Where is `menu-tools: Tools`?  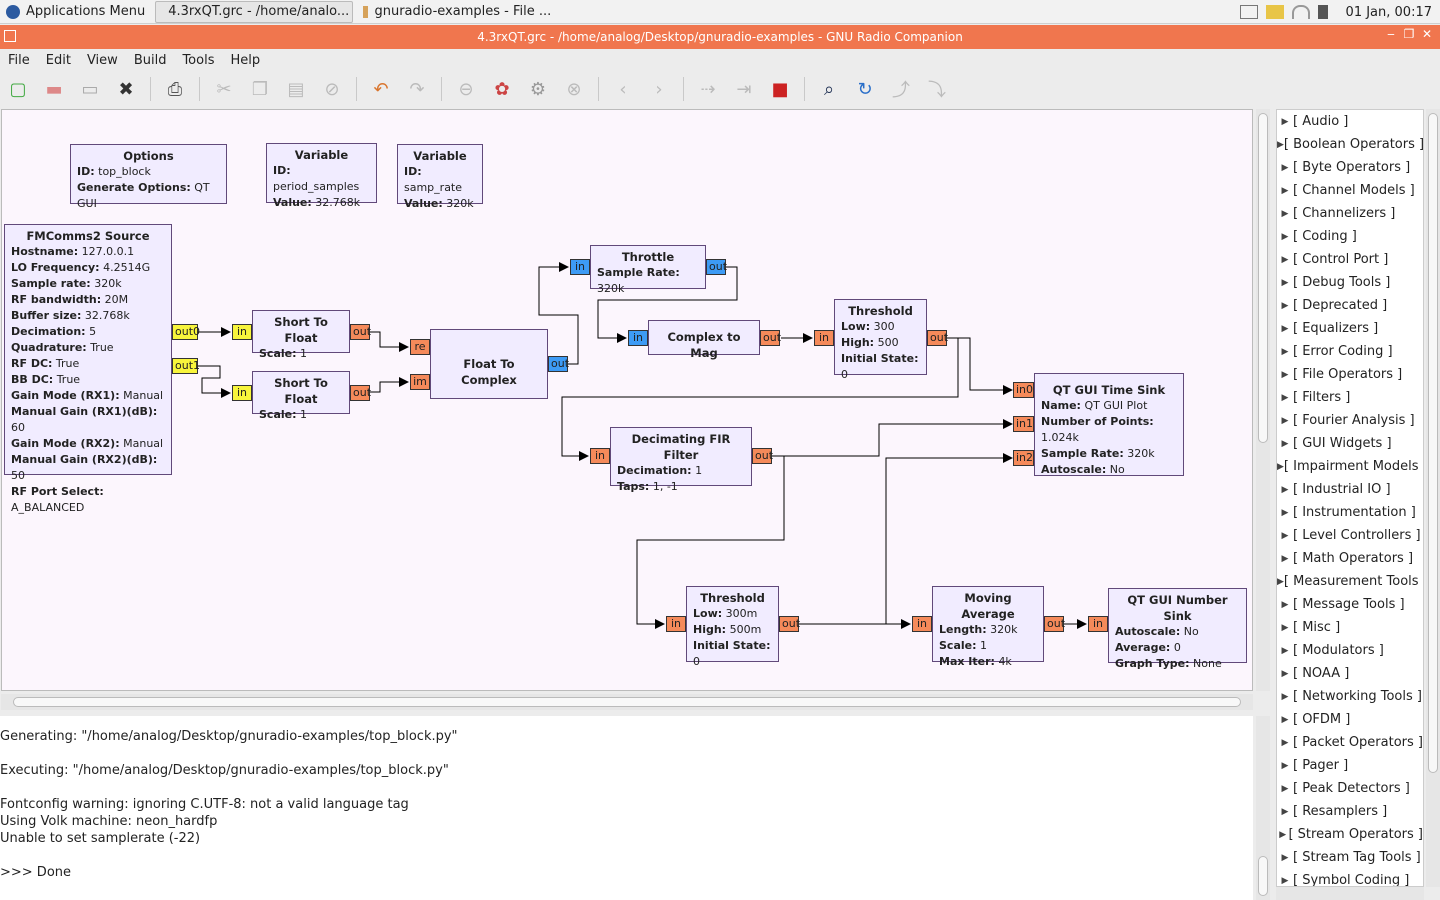 menu-tools: Tools is located at coordinates (198, 60).